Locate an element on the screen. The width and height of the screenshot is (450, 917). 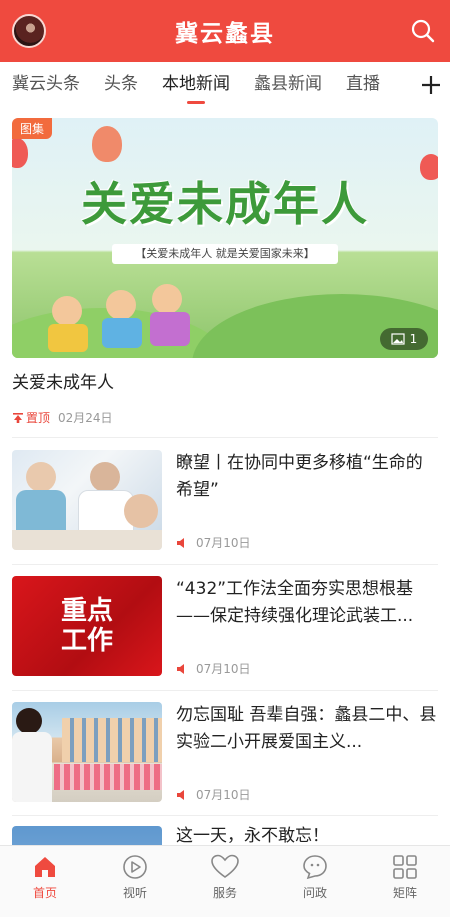
image-count-badge: 1 is located at coordinates (404, 339).